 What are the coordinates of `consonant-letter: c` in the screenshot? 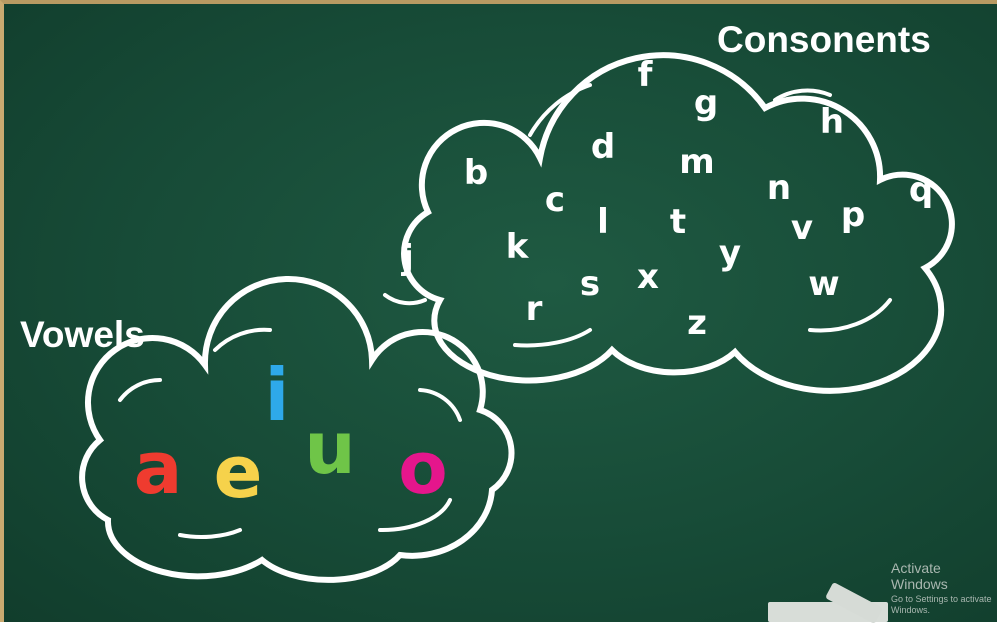 It's located at (555, 200).